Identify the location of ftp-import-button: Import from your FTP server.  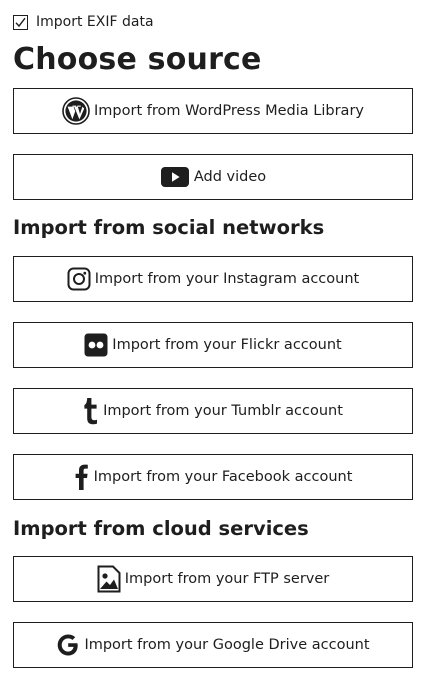
(213, 579).